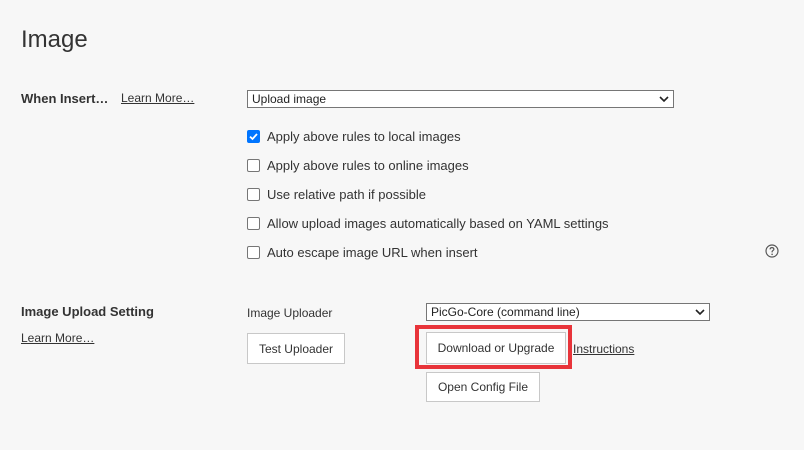 This screenshot has width=804, height=450. What do you see at coordinates (460, 99) in the screenshot?
I see `insert-action-select: Upload image` at bounding box center [460, 99].